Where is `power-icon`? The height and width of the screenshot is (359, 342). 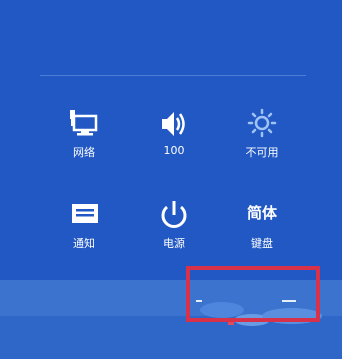 power-icon is located at coordinates (174, 214).